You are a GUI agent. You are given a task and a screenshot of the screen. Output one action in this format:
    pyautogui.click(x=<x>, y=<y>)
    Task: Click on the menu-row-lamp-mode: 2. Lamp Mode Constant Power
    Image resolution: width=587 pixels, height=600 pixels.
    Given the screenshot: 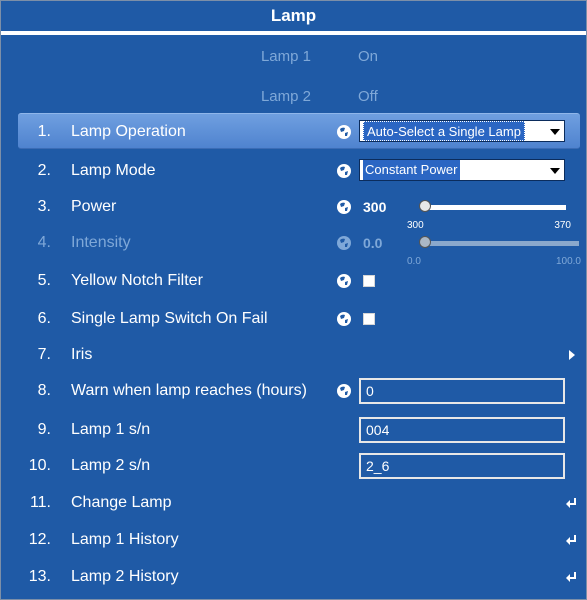 What is the action you would take?
    pyautogui.click(x=293, y=171)
    